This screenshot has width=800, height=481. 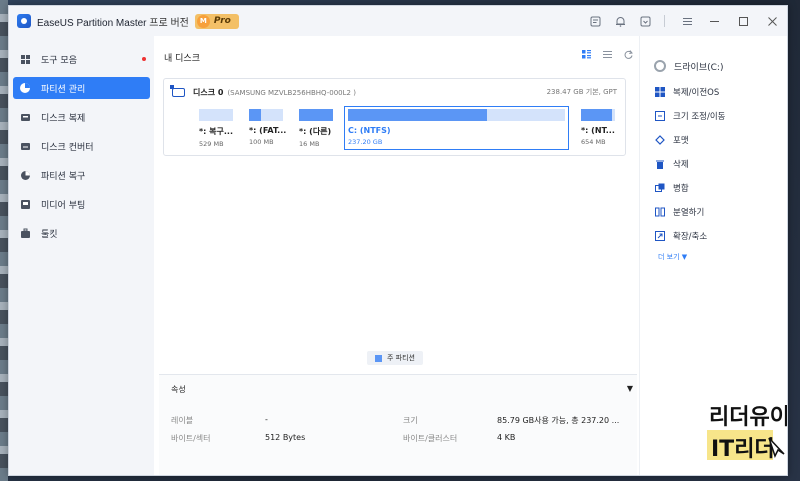 I want to click on page-title: 내 디스크, so click(x=182, y=59).